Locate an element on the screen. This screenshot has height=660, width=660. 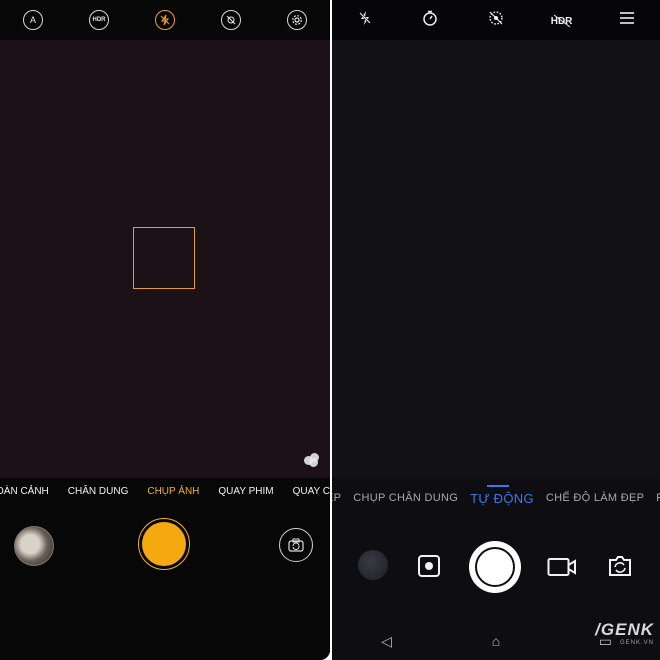
mode-video: QUAY PHIM is located at coordinates (245, 491).